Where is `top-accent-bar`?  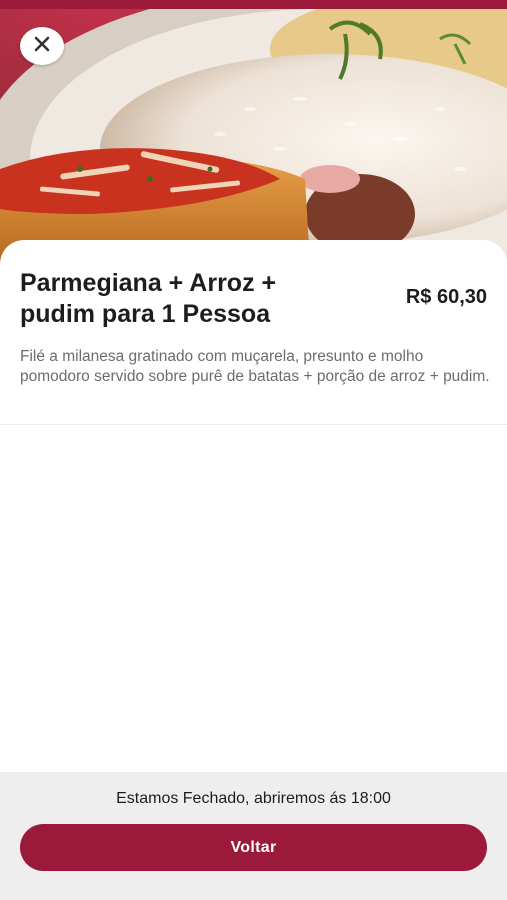
top-accent-bar is located at coordinates (253, 4).